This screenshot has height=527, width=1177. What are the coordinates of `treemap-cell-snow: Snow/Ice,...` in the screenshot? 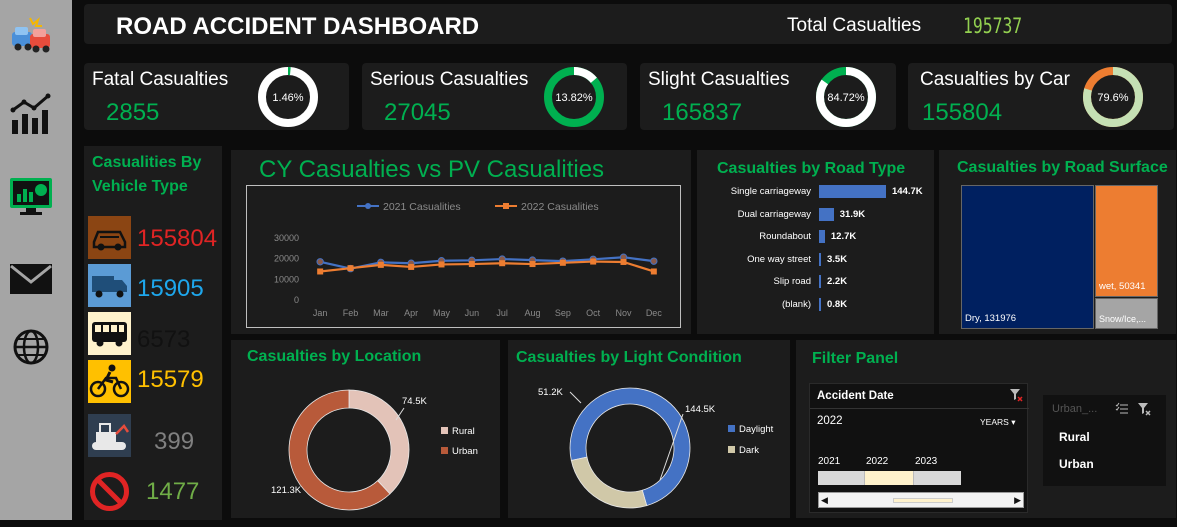 It's located at (1126, 313).